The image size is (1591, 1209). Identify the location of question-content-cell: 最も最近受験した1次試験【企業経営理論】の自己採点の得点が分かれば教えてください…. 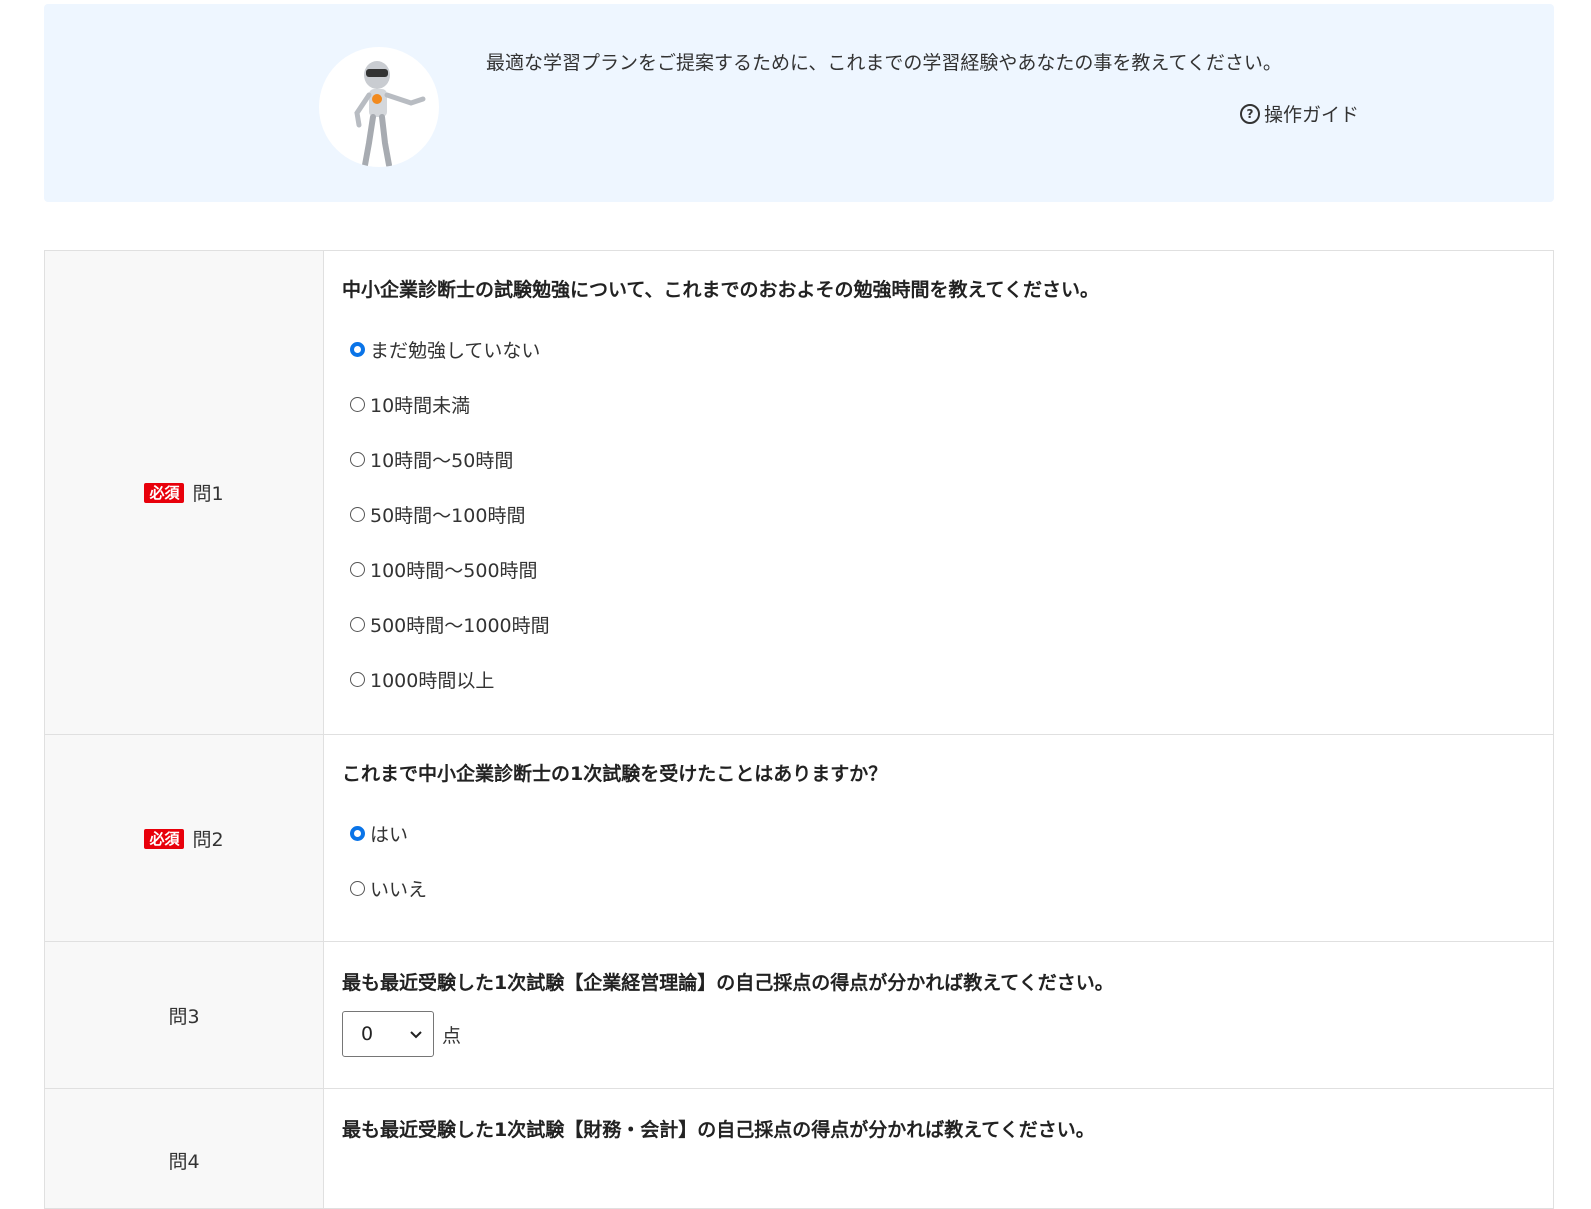
(938, 1015).